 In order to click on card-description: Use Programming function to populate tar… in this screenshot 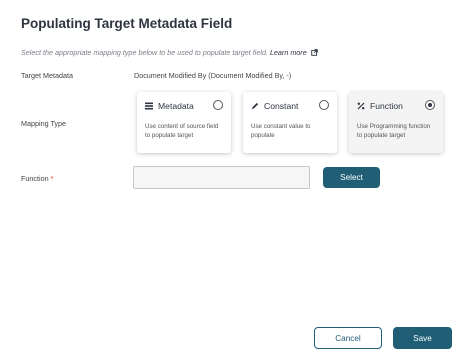, I will do `click(394, 131)`.